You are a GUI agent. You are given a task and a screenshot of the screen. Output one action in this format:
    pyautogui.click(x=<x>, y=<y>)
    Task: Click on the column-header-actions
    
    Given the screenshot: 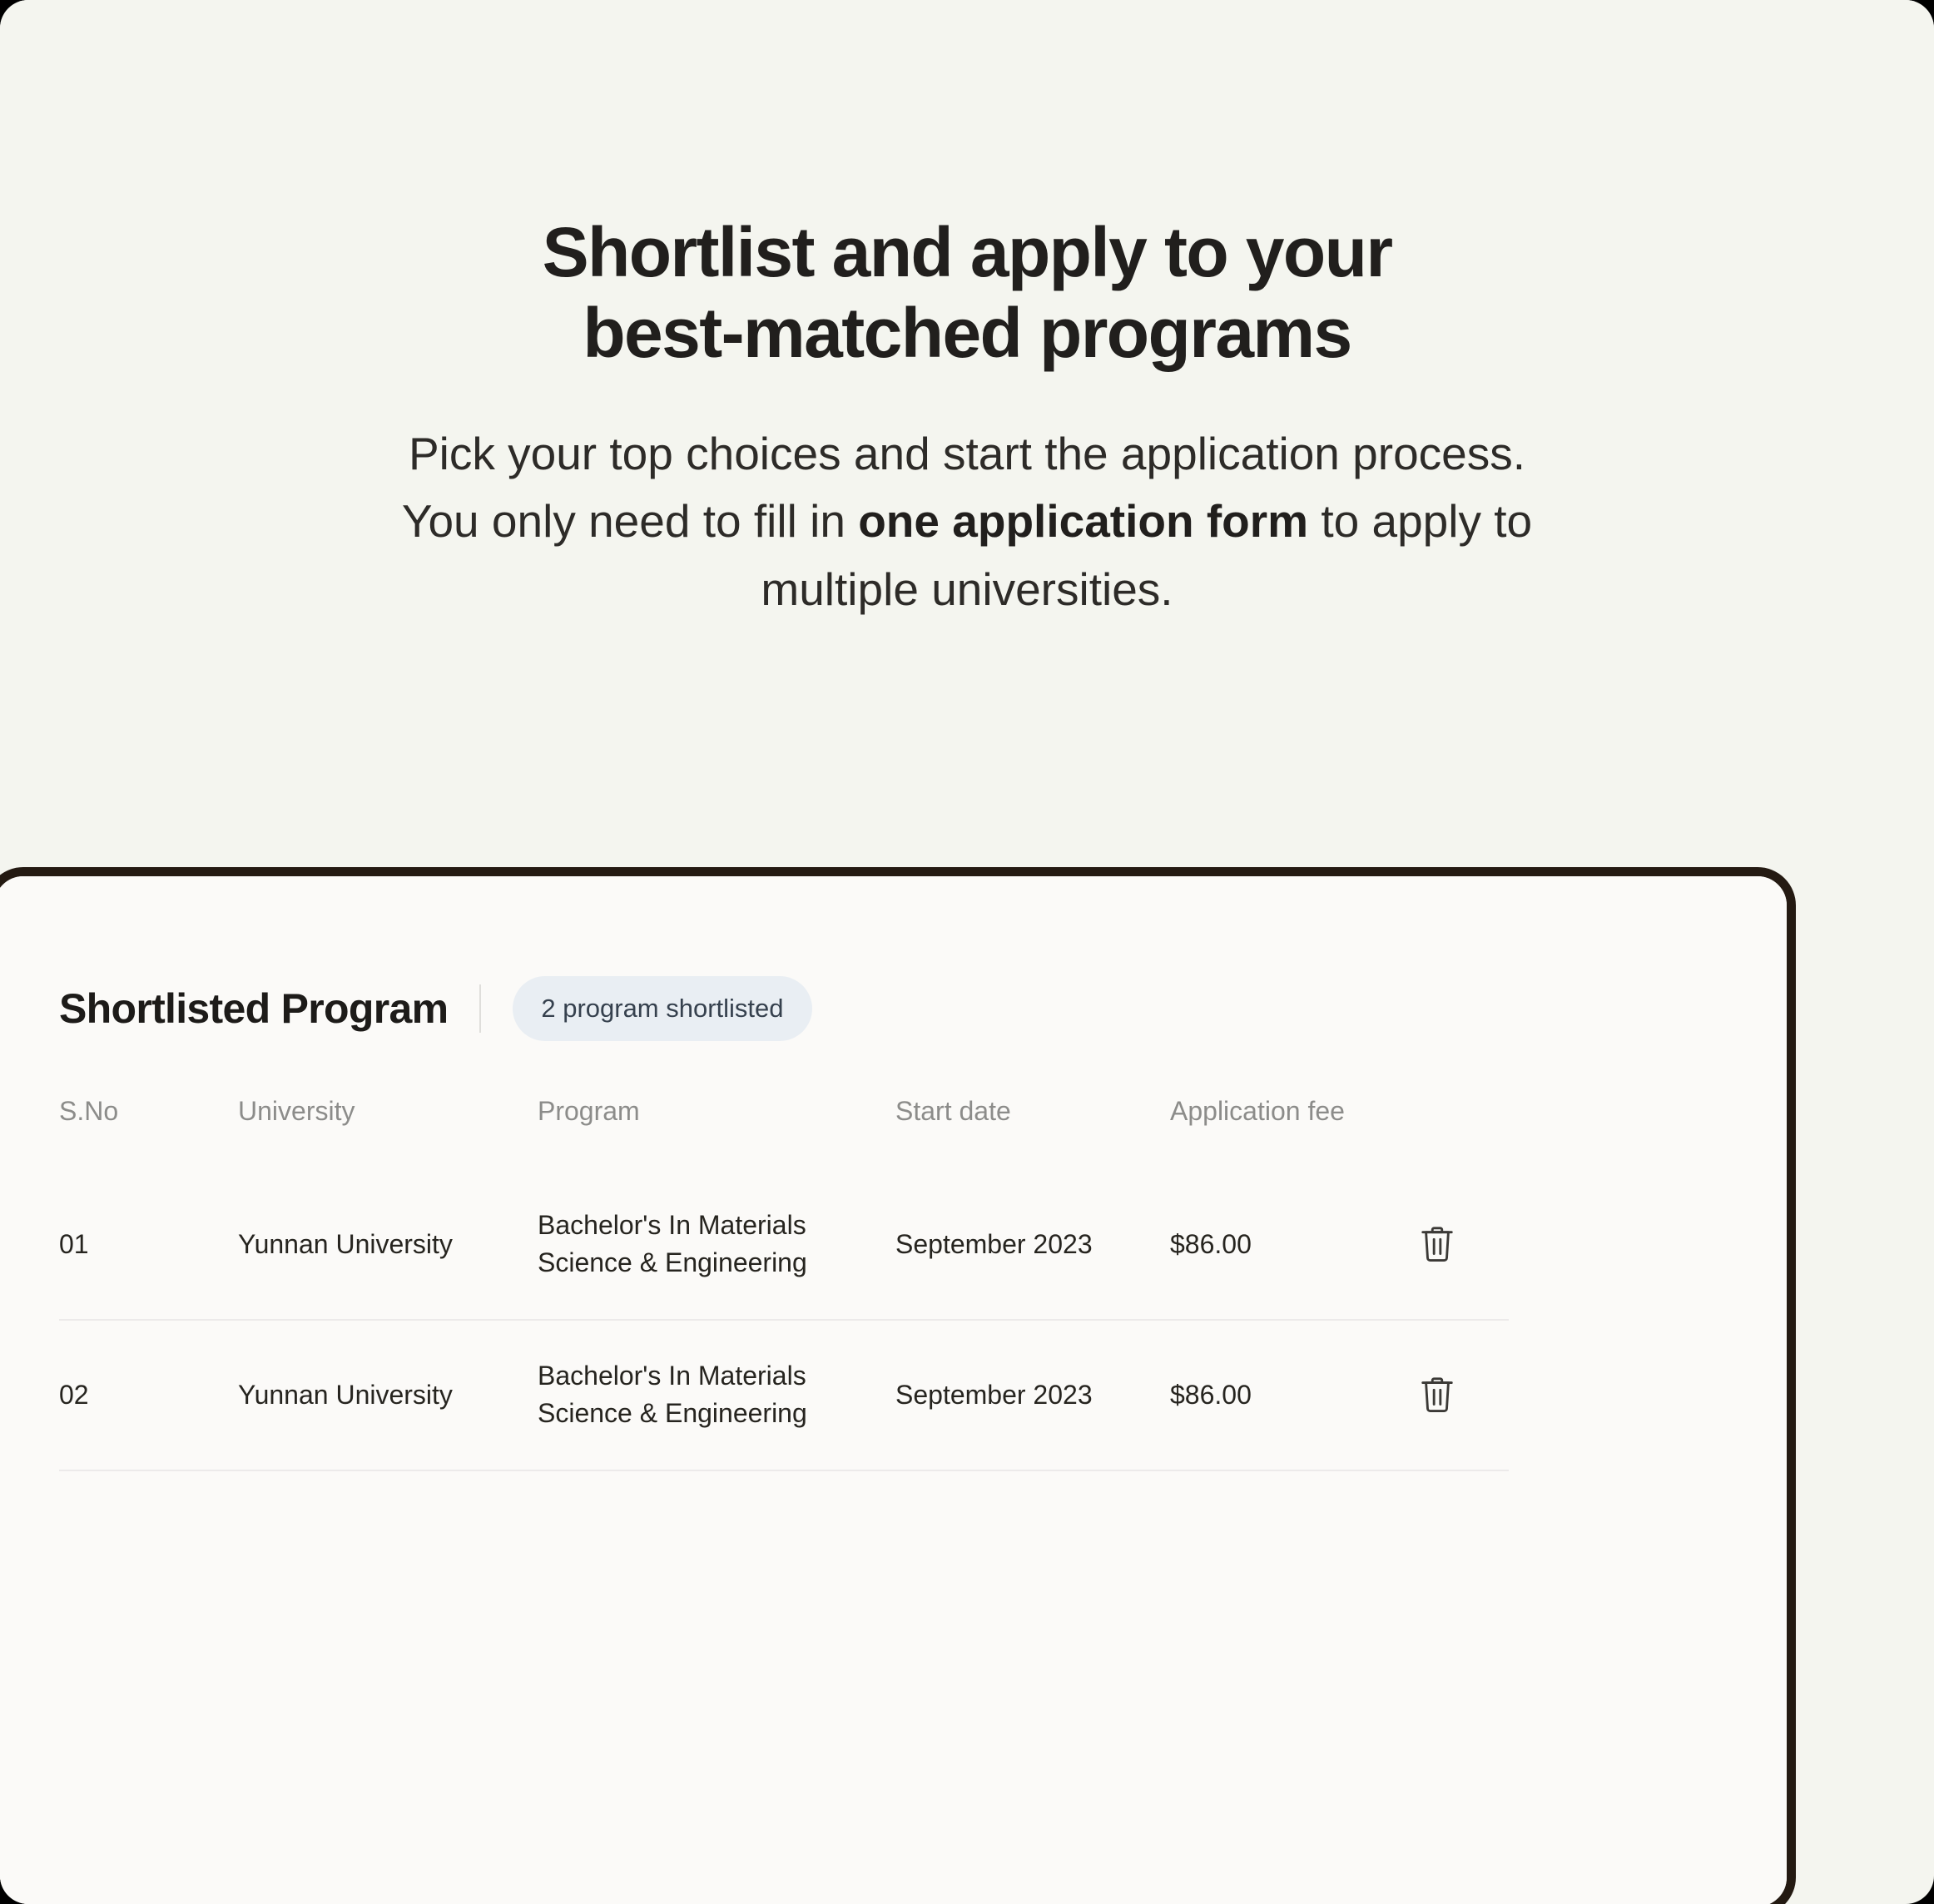 What is the action you would take?
    pyautogui.click(x=1452, y=1133)
    